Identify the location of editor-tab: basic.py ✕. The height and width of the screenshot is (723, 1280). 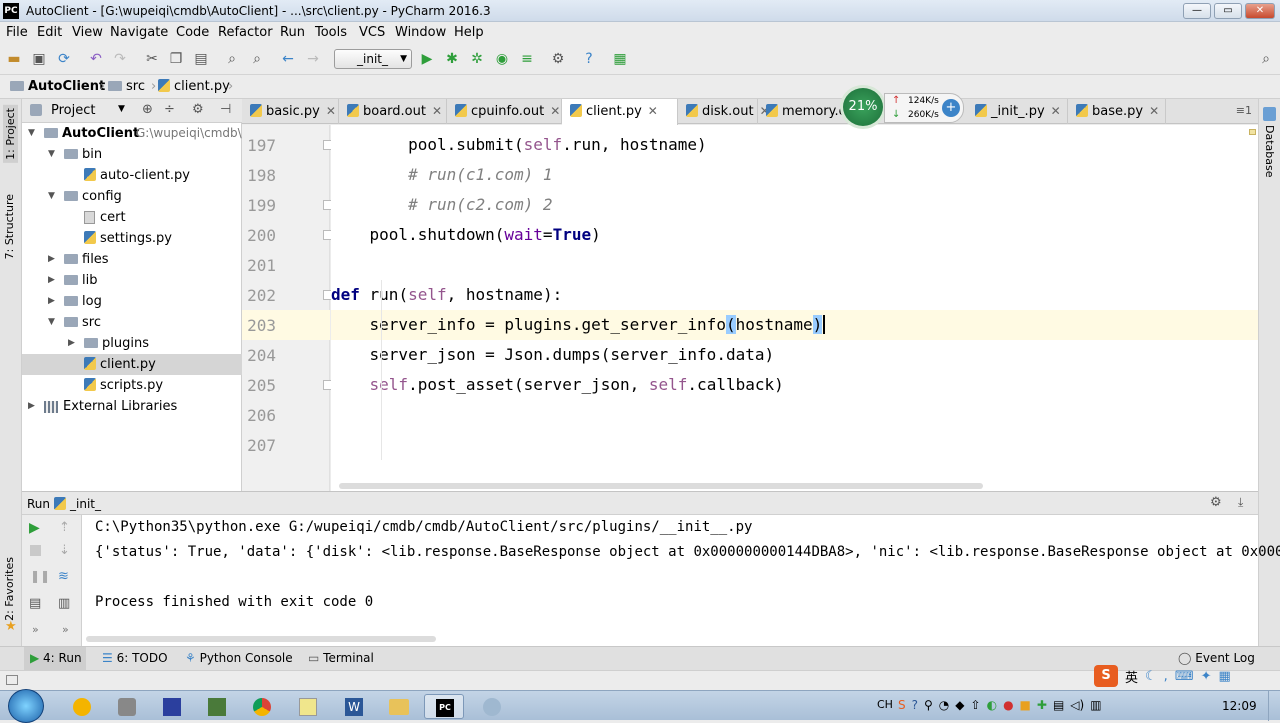
(290, 111).